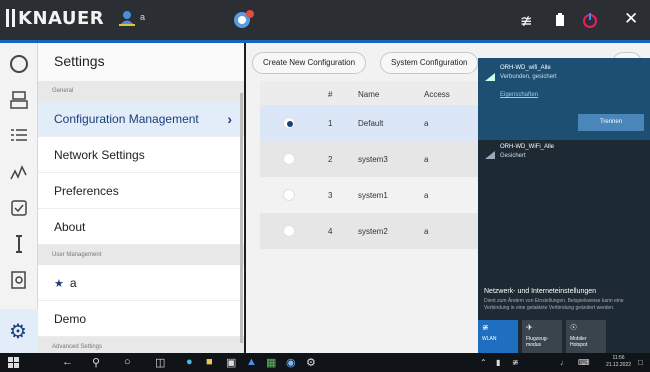  Describe the element at coordinates (619, 365) in the screenshot. I see `clock-date: 21.12.2022` at that location.